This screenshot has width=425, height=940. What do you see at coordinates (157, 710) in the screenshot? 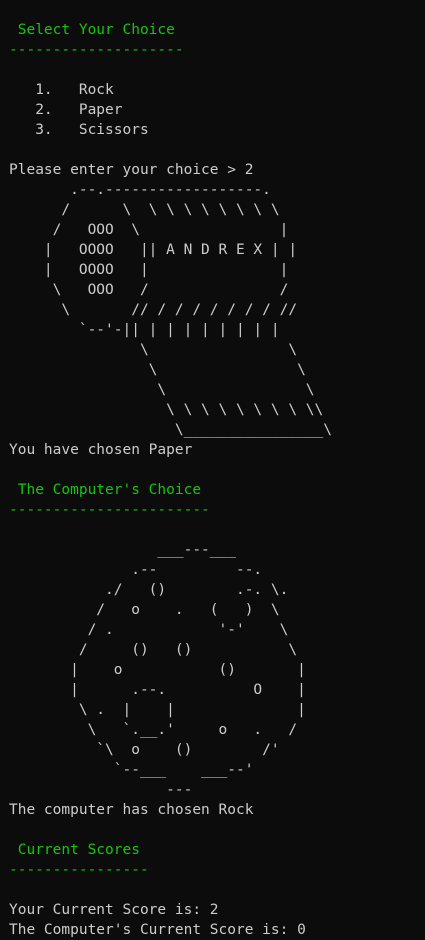
I see `art-line: \ . | | |` at bounding box center [157, 710].